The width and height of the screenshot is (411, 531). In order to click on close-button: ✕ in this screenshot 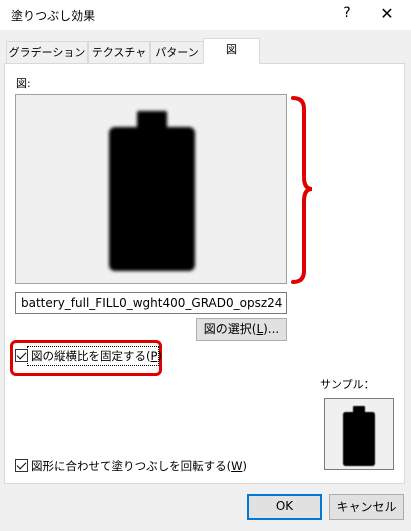, I will do `click(387, 14)`.